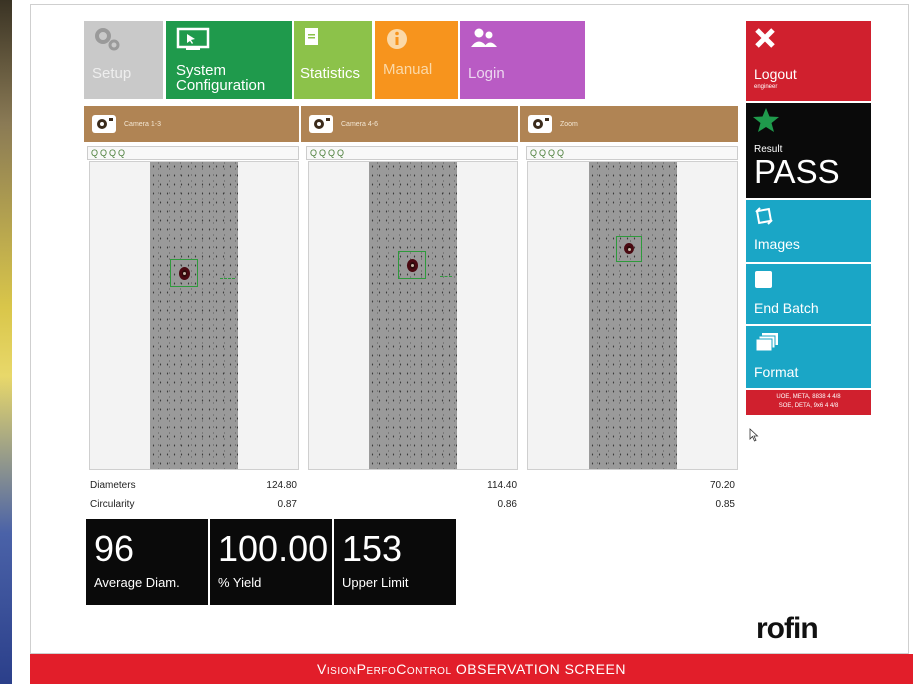  Describe the element at coordinates (484, 39) in the screenshot. I see `users-icon` at that location.